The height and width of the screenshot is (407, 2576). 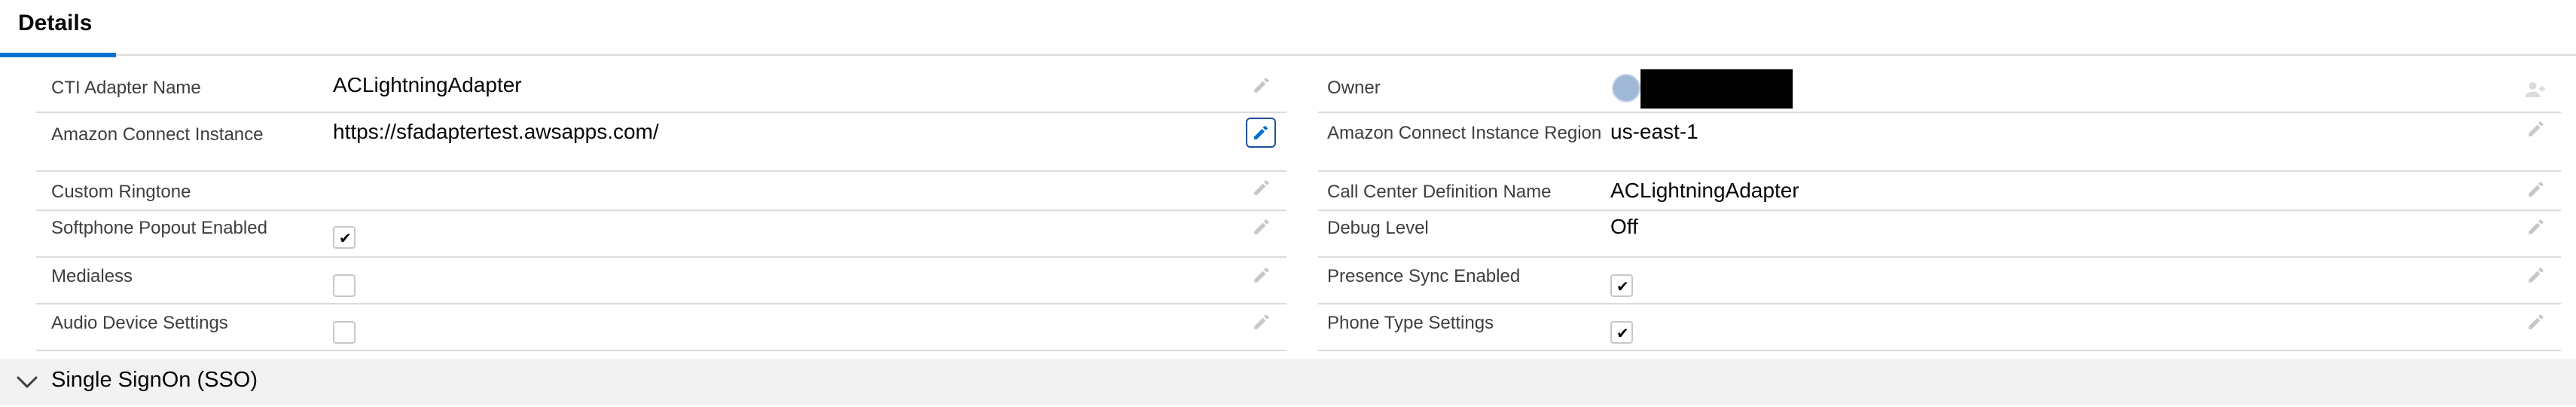 What do you see at coordinates (56, 23) in the screenshot?
I see `tab-details-label: Details` at bounding box center [56, 23].